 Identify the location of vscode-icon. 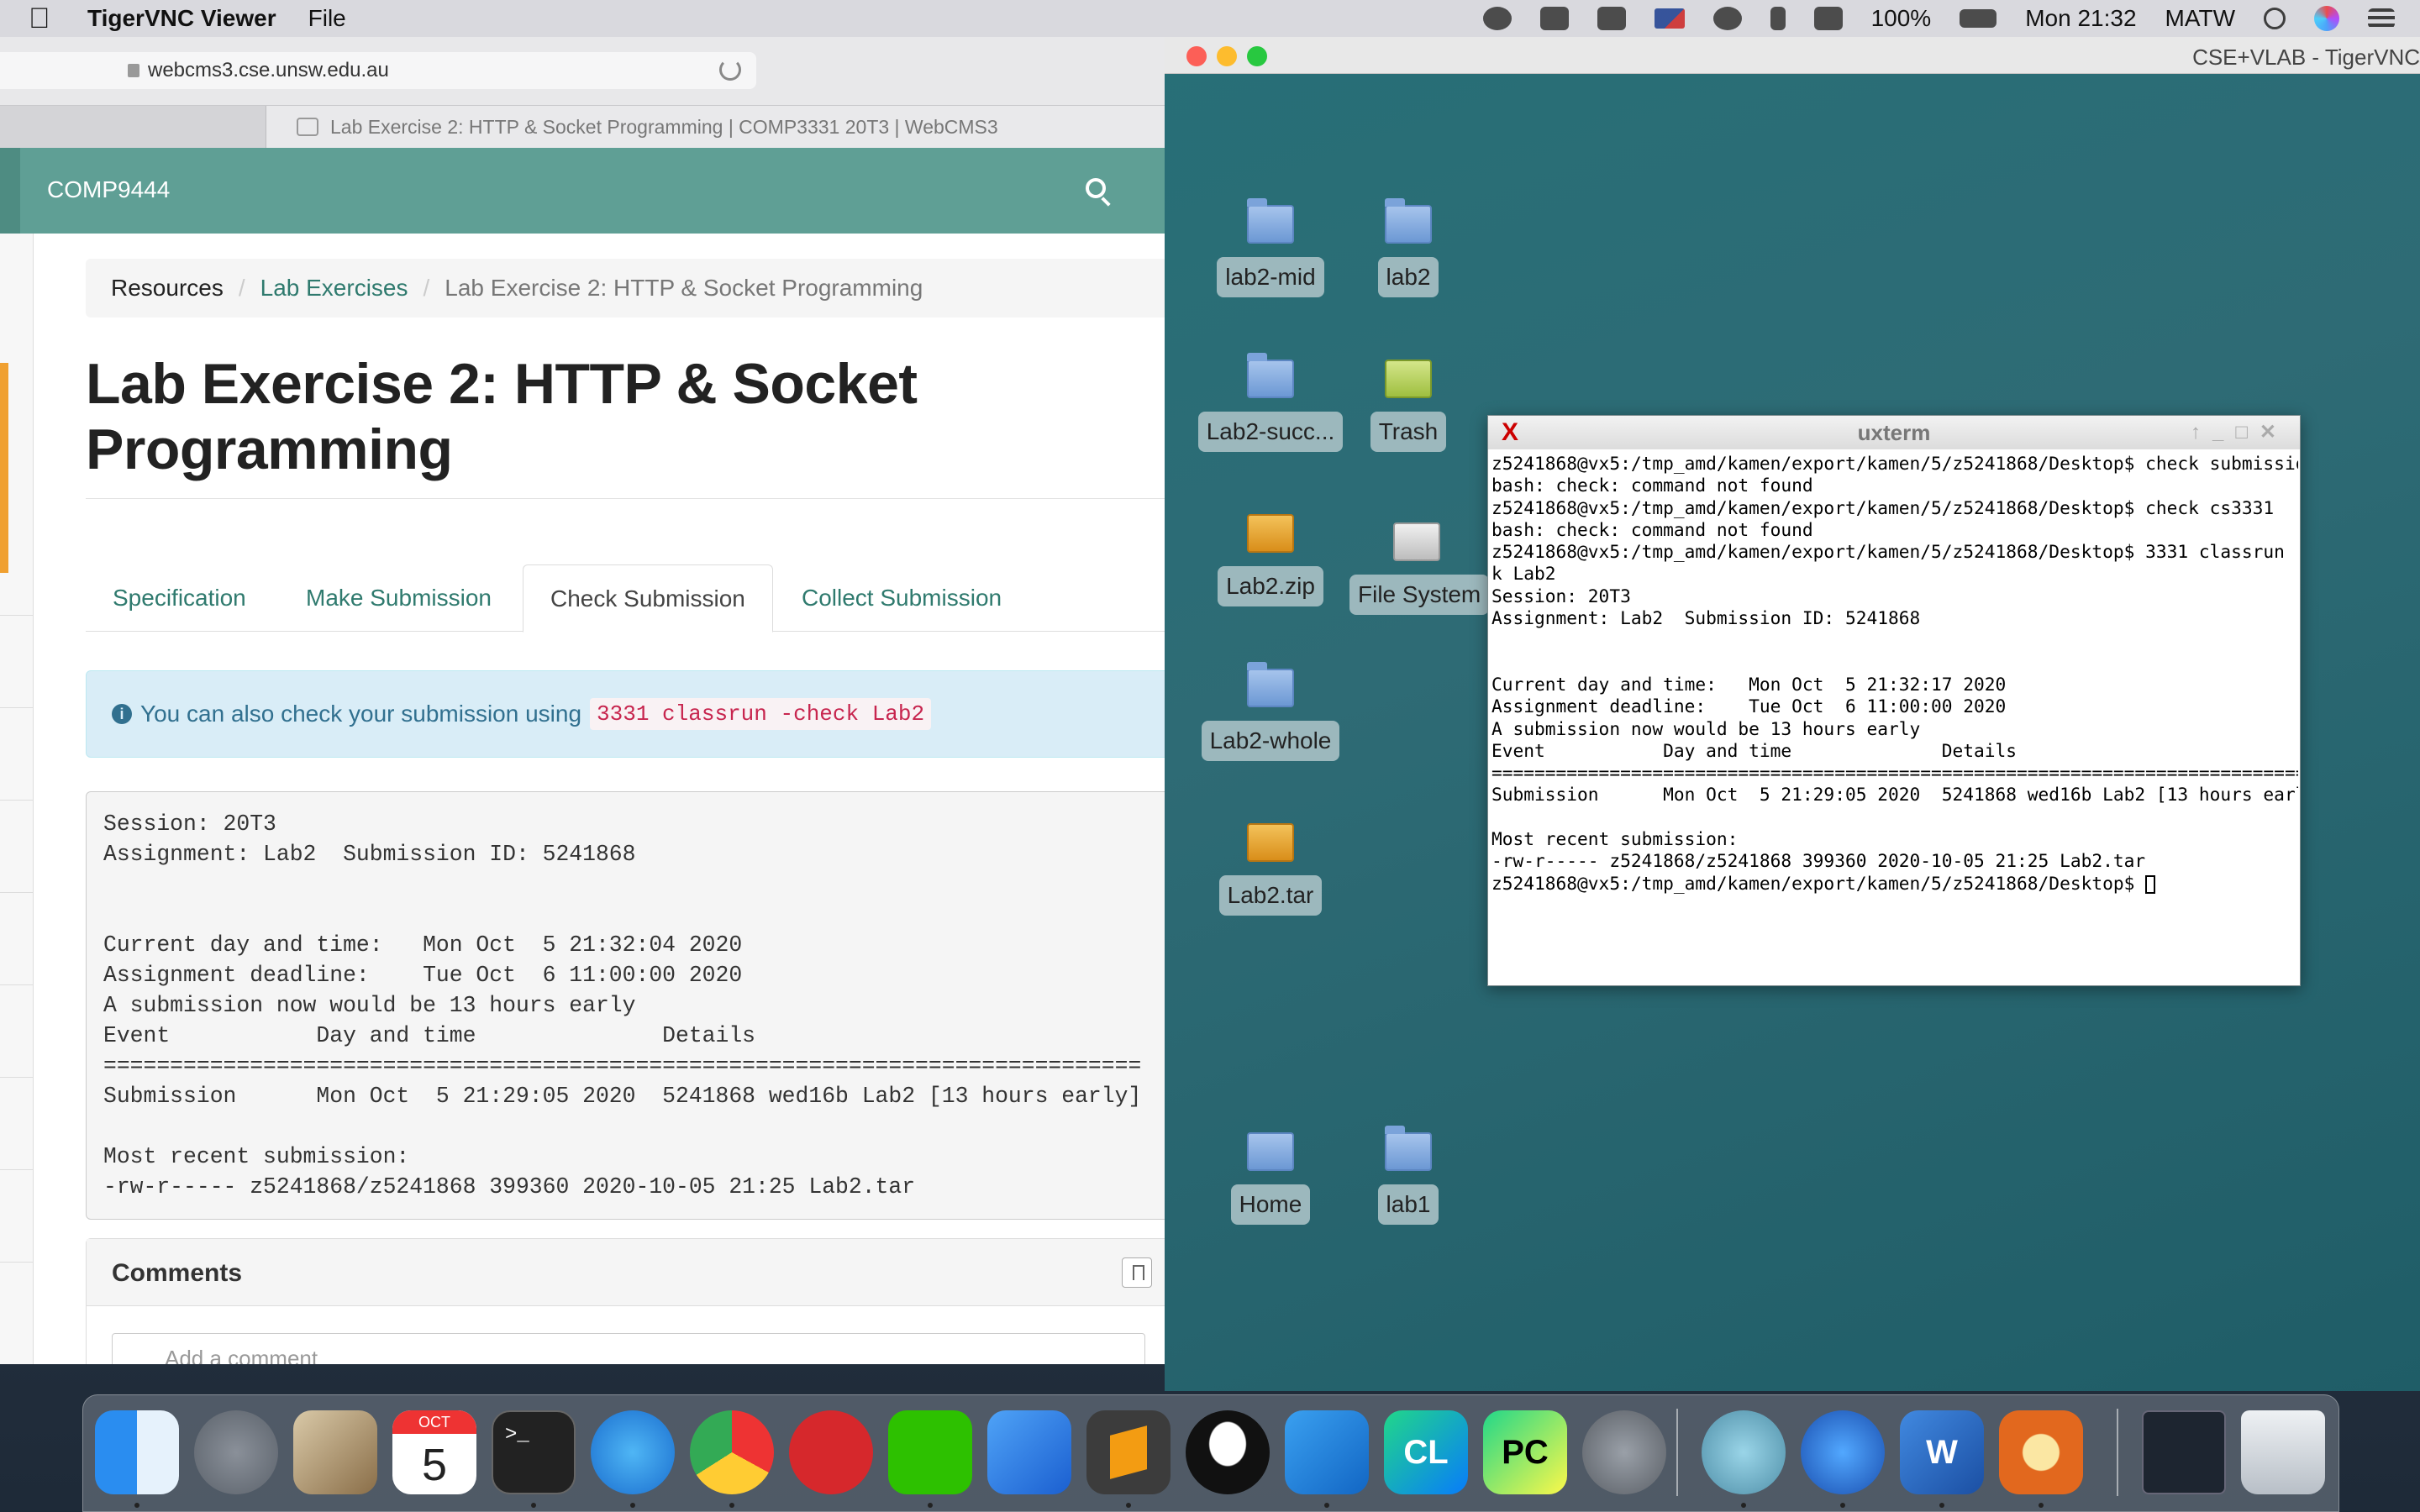
(1327, 1452).